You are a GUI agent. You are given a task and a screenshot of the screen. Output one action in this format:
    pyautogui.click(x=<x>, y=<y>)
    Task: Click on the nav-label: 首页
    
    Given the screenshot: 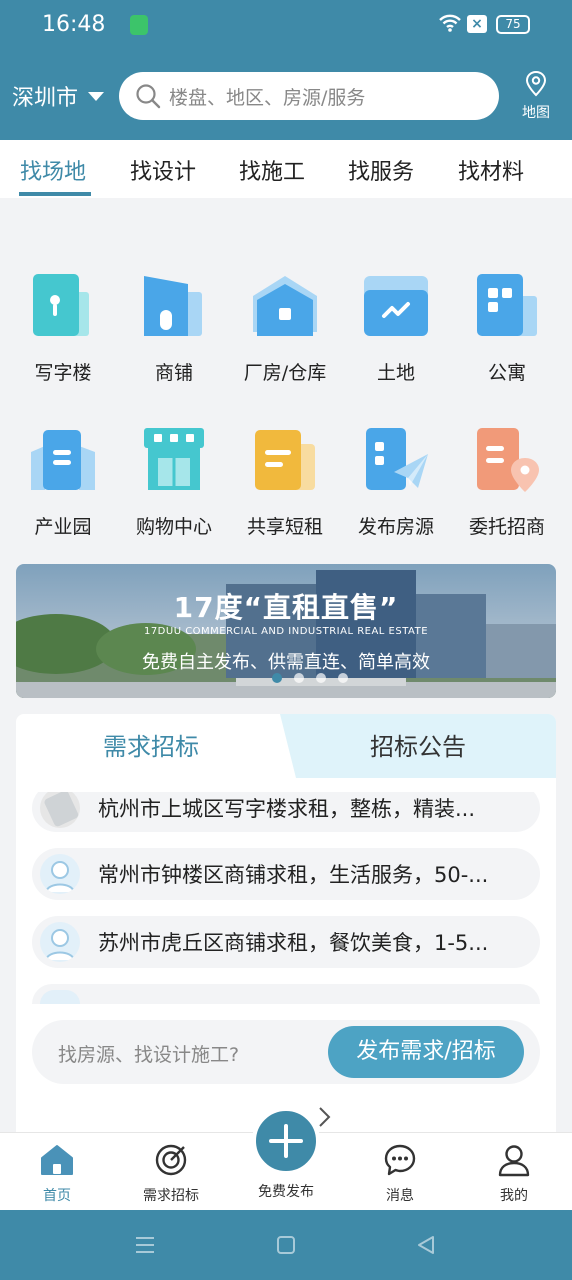 What is the action you would take?
    pyautogui.click(x=57, y=1196)
    